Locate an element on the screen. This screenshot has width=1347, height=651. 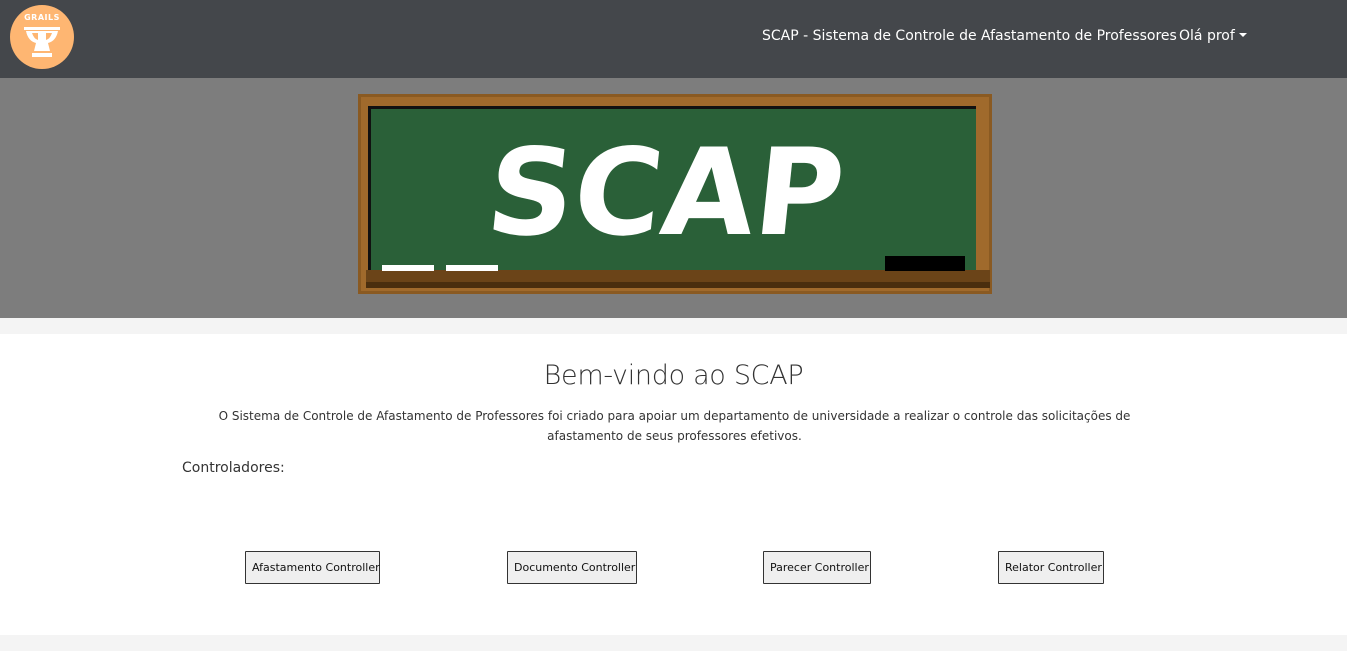
parecer-controller-button: Parecer Controller is located at coordinates (817, 567).